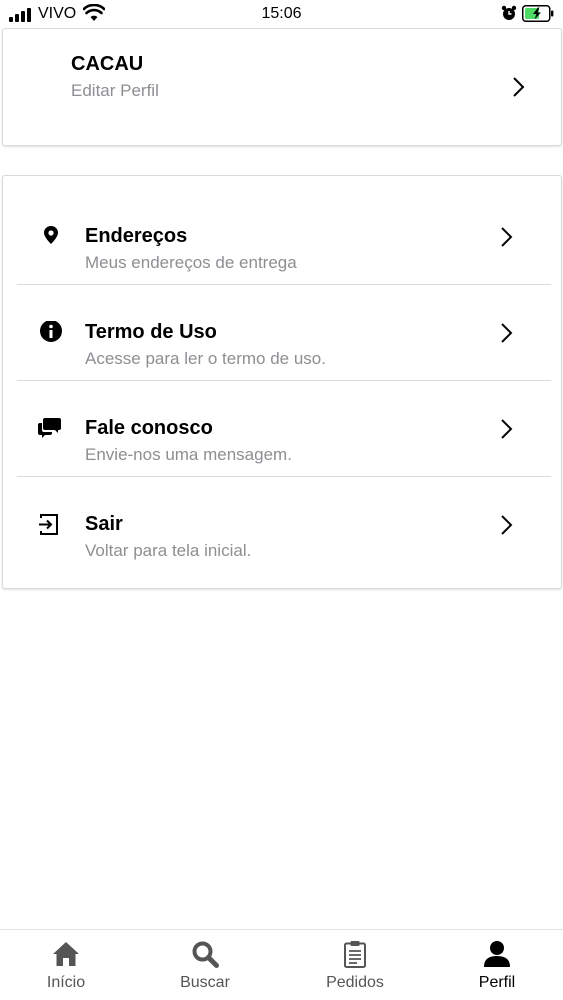 The height and width of the screenshot is (1000, 563). What do you see at coordinates (115, 91) in the screenshot?
I see `edit-profile-link: Editar Perfil` at bounding box center [115, 91].